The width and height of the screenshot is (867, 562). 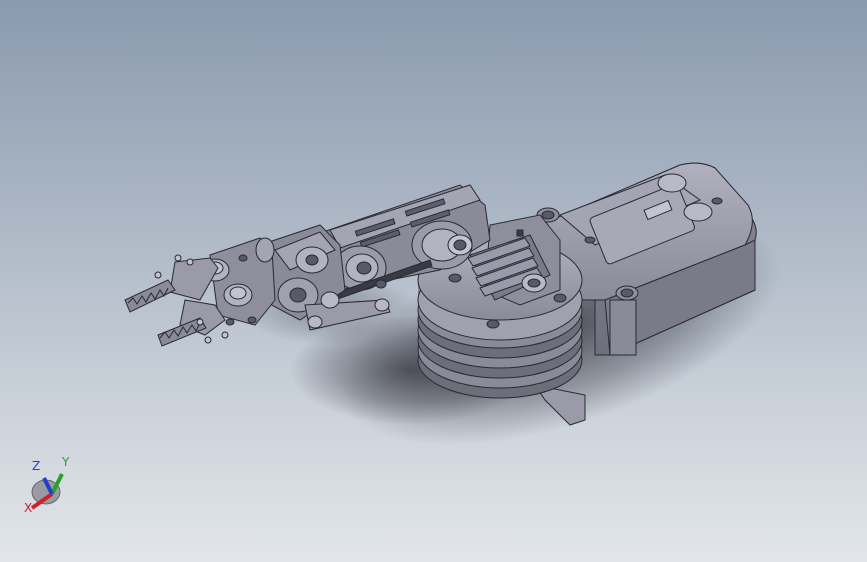 What do you see at coordinates (65, 462) in the screenshot?
I see `y-axis-label: Y` at bounding box center [65, 462].